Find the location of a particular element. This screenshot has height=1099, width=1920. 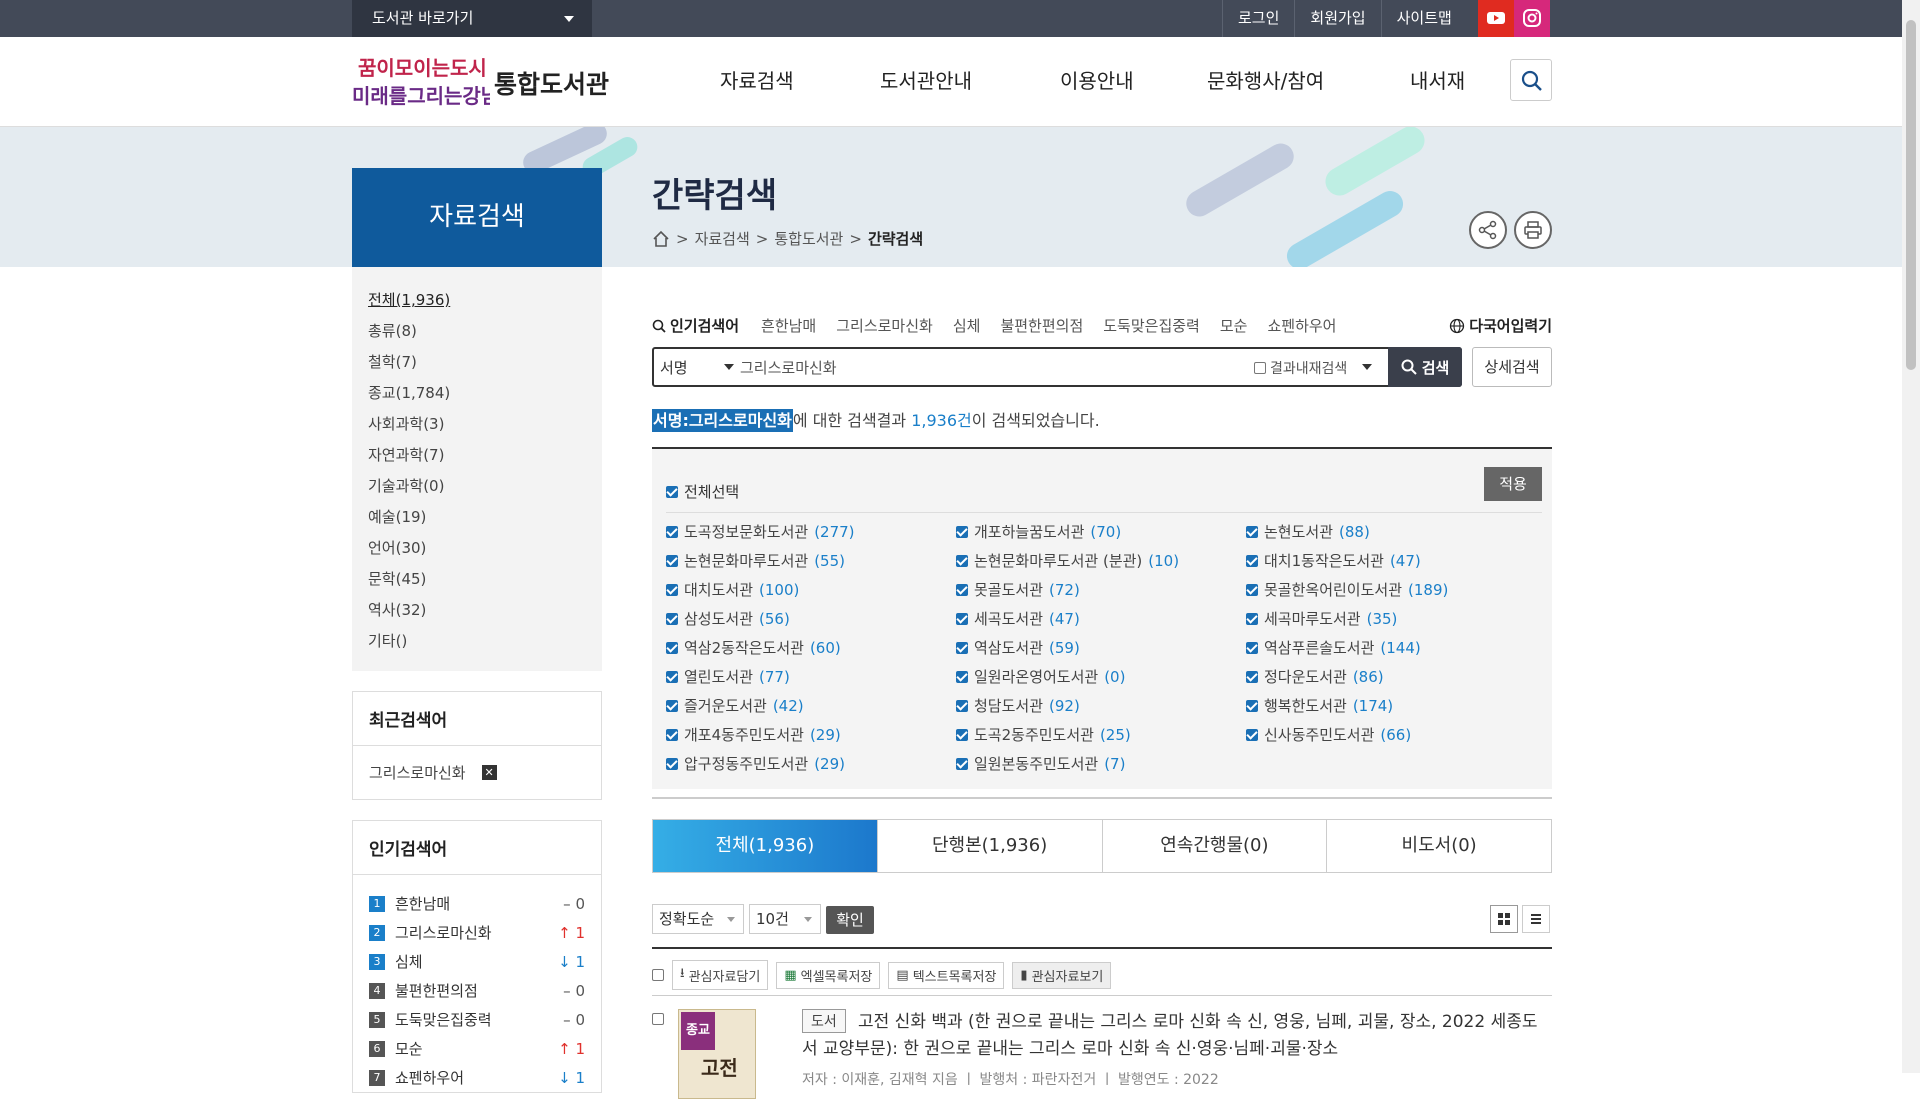

list-view-button is located at coordinates (1536, 919).